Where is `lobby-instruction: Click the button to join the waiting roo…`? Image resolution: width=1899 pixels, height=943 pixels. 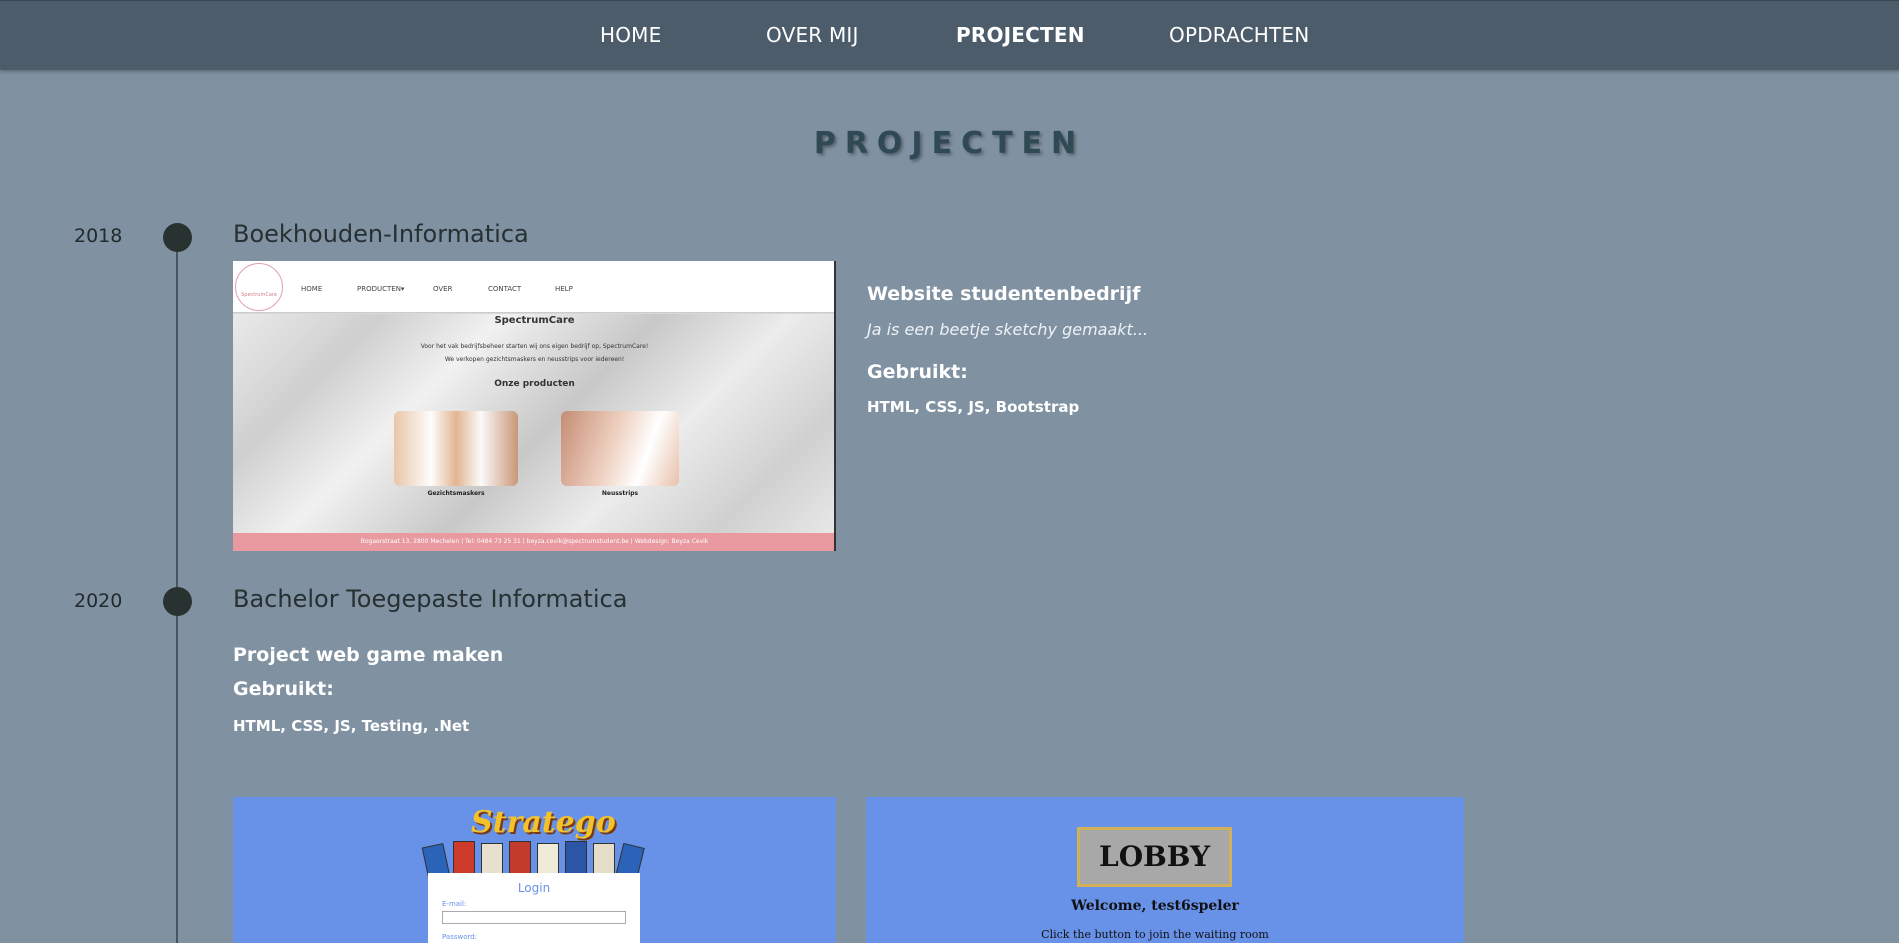
lobby-instruction: Click the button to join the waiting roo… is located at coordinates (1155, 934).